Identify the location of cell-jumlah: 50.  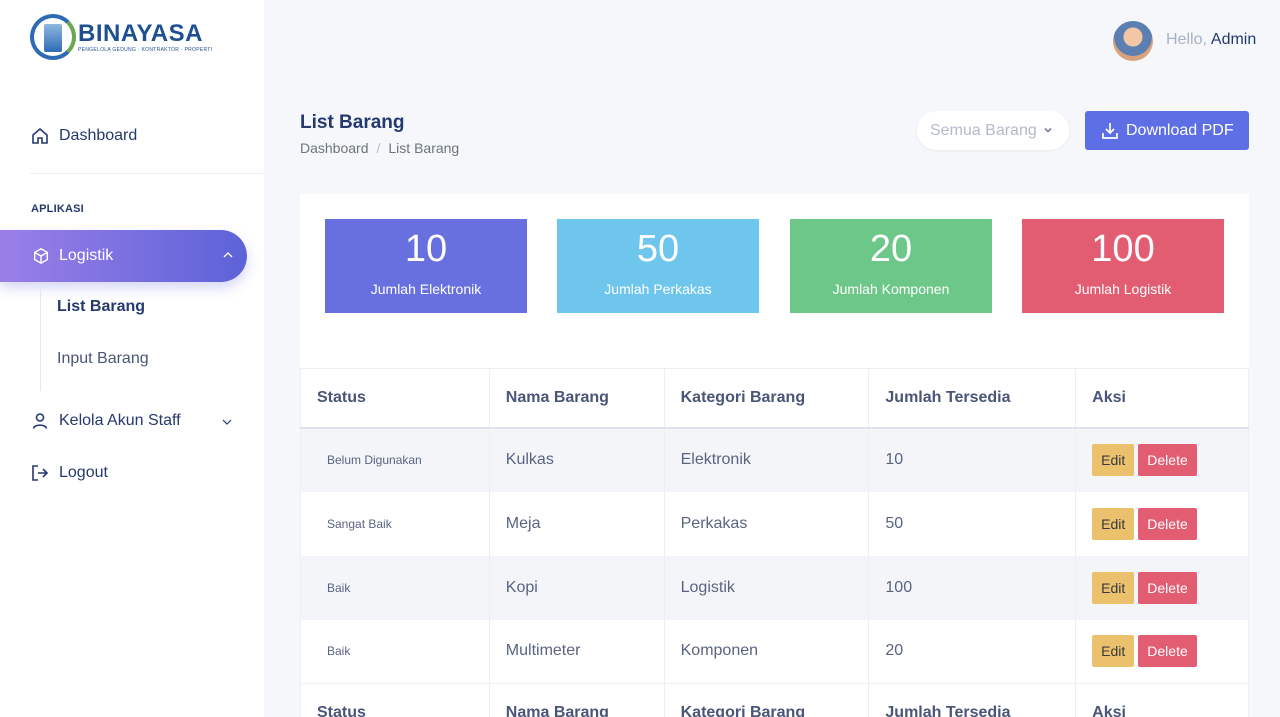
(972, 523).